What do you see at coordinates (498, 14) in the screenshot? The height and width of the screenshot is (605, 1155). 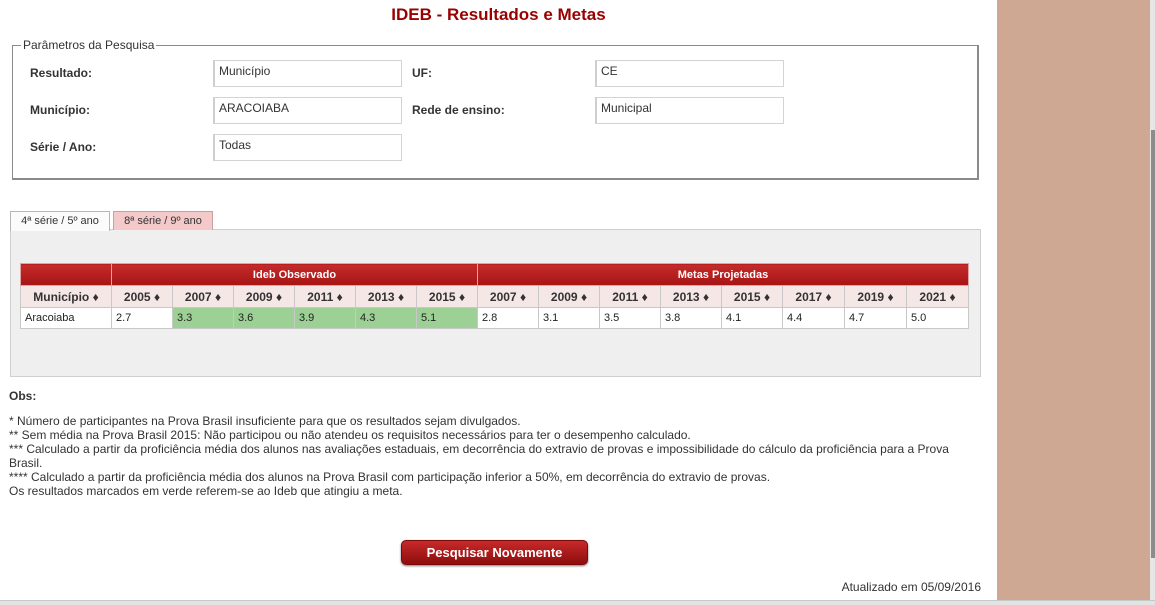 I see `page-title: IDEB - Resultados e Metas` at bounding box center [498, 14].